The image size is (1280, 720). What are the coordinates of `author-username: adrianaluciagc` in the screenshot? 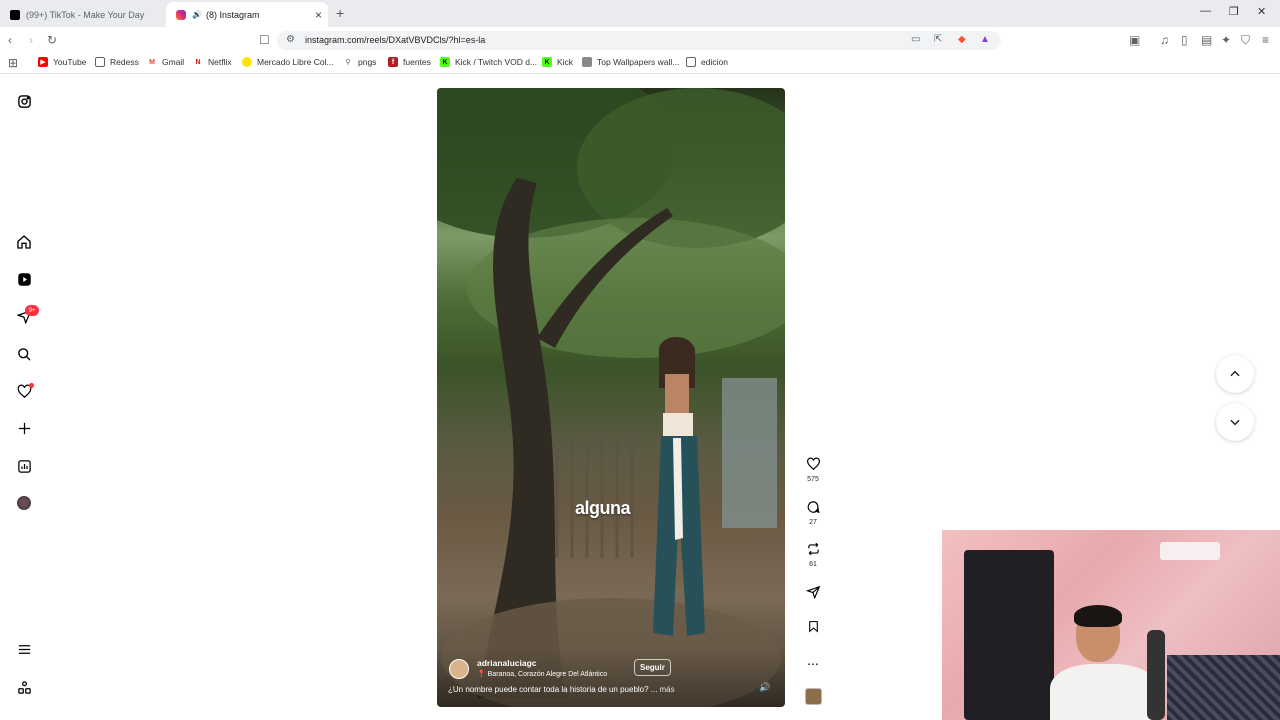 It's located at (507, 663).